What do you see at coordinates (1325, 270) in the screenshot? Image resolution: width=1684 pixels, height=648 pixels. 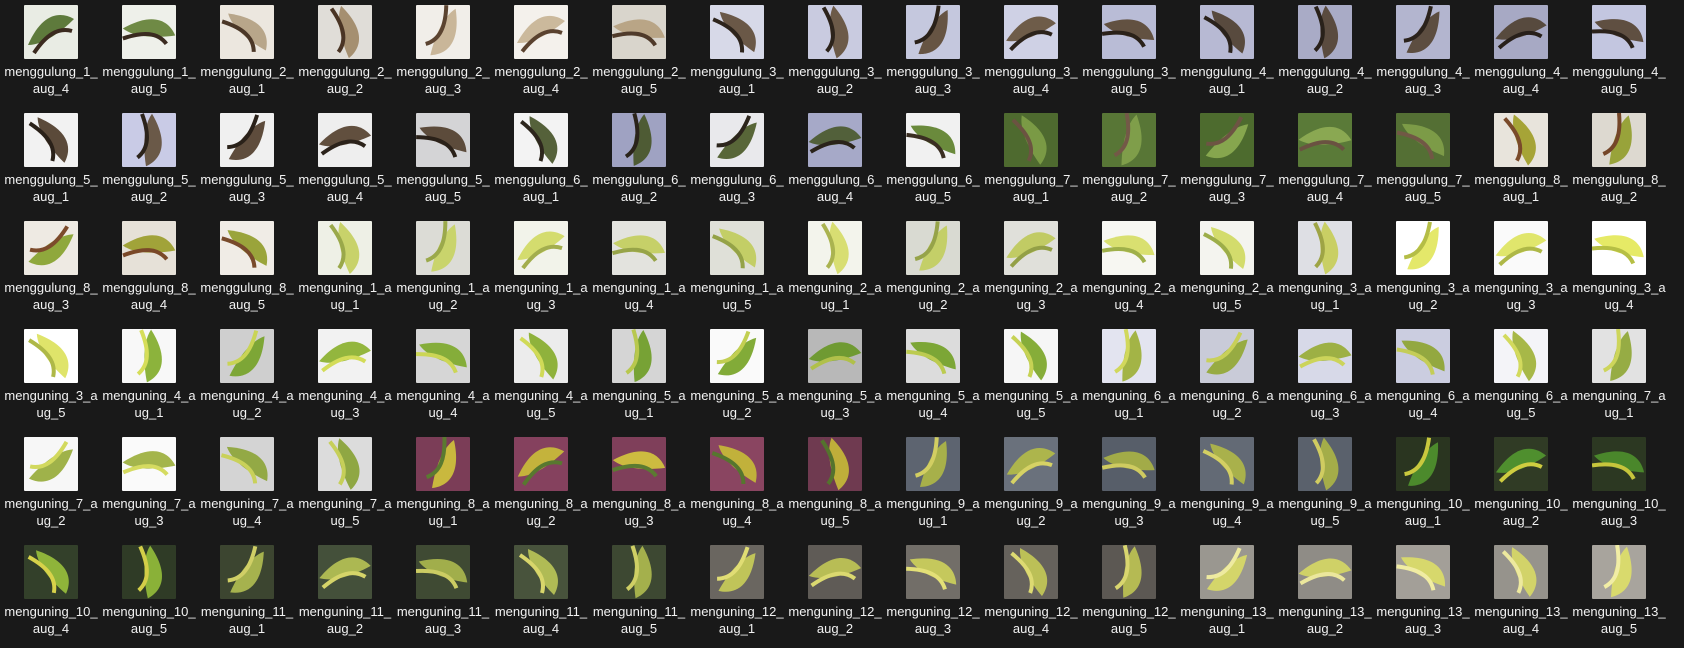 I see `file-item: menguning_3_aug_1` at bounding box center [1325, 270].